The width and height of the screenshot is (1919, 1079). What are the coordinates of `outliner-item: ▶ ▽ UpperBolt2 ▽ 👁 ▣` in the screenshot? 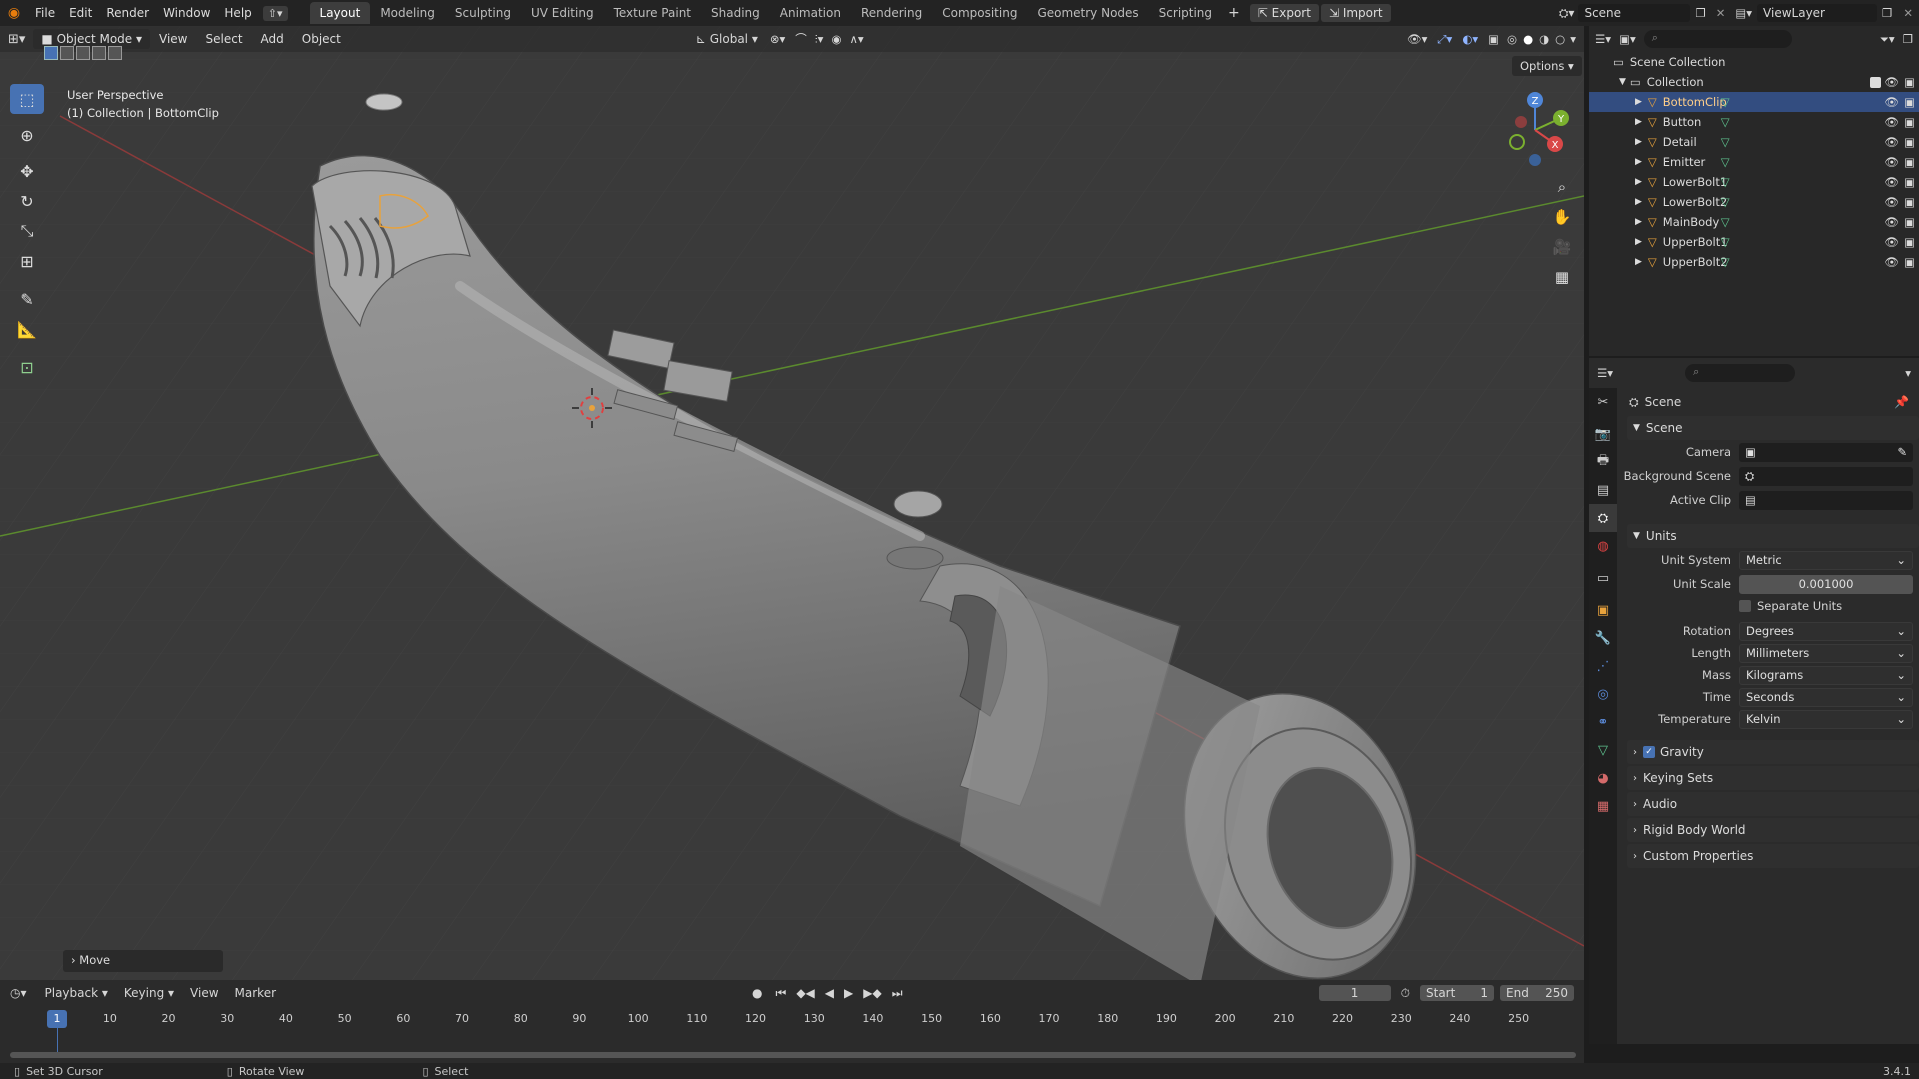 It's located at (1754, 262).